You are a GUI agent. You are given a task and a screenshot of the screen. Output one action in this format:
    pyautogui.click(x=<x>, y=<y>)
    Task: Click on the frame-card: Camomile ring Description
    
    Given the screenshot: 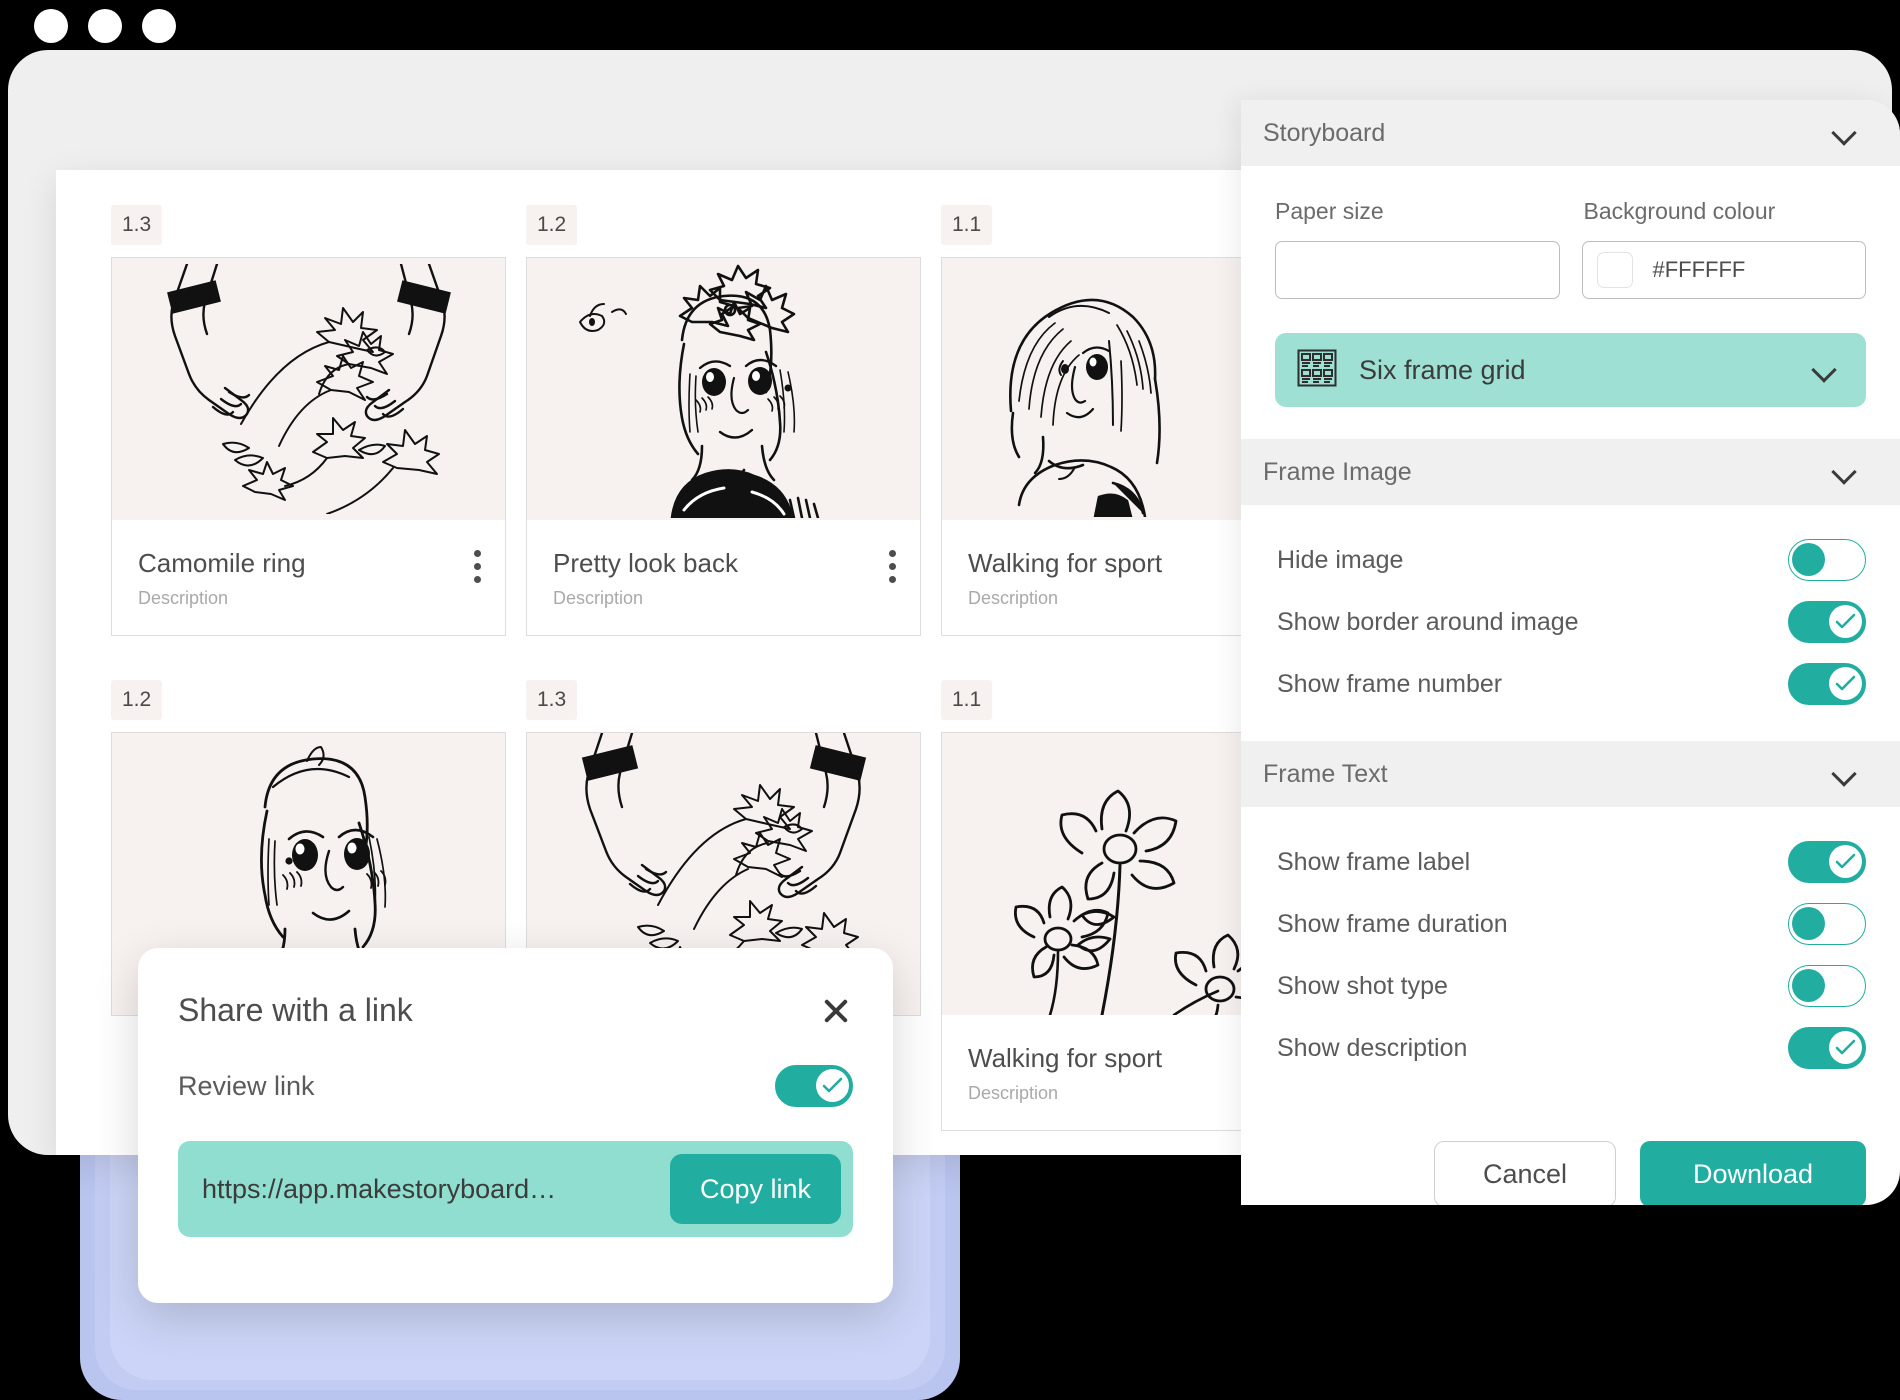 What is the action you would take?
    pyautogui.click(x=308, y=446)
    